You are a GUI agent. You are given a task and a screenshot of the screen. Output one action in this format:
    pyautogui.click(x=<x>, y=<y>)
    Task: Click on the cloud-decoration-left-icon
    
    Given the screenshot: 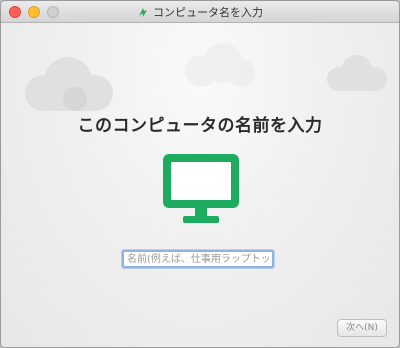 What is the action you would take?
    pyautogui.click(x=69, y=84)
    